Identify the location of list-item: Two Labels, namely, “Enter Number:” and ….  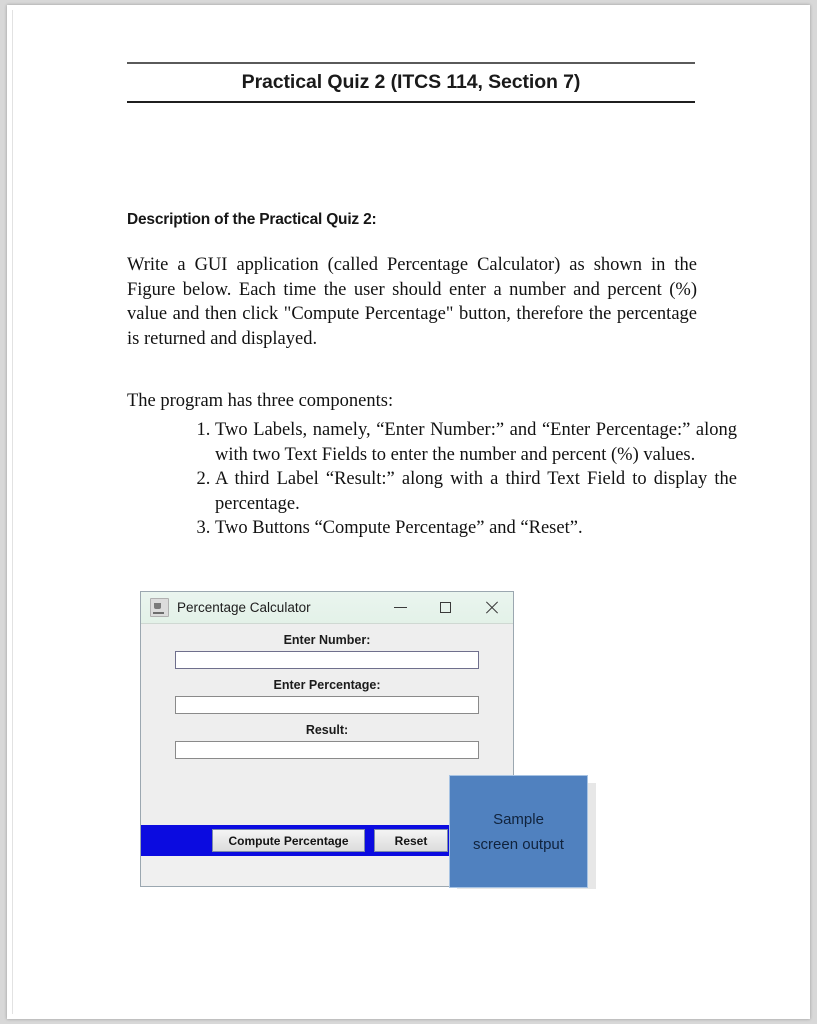
(476, 442).